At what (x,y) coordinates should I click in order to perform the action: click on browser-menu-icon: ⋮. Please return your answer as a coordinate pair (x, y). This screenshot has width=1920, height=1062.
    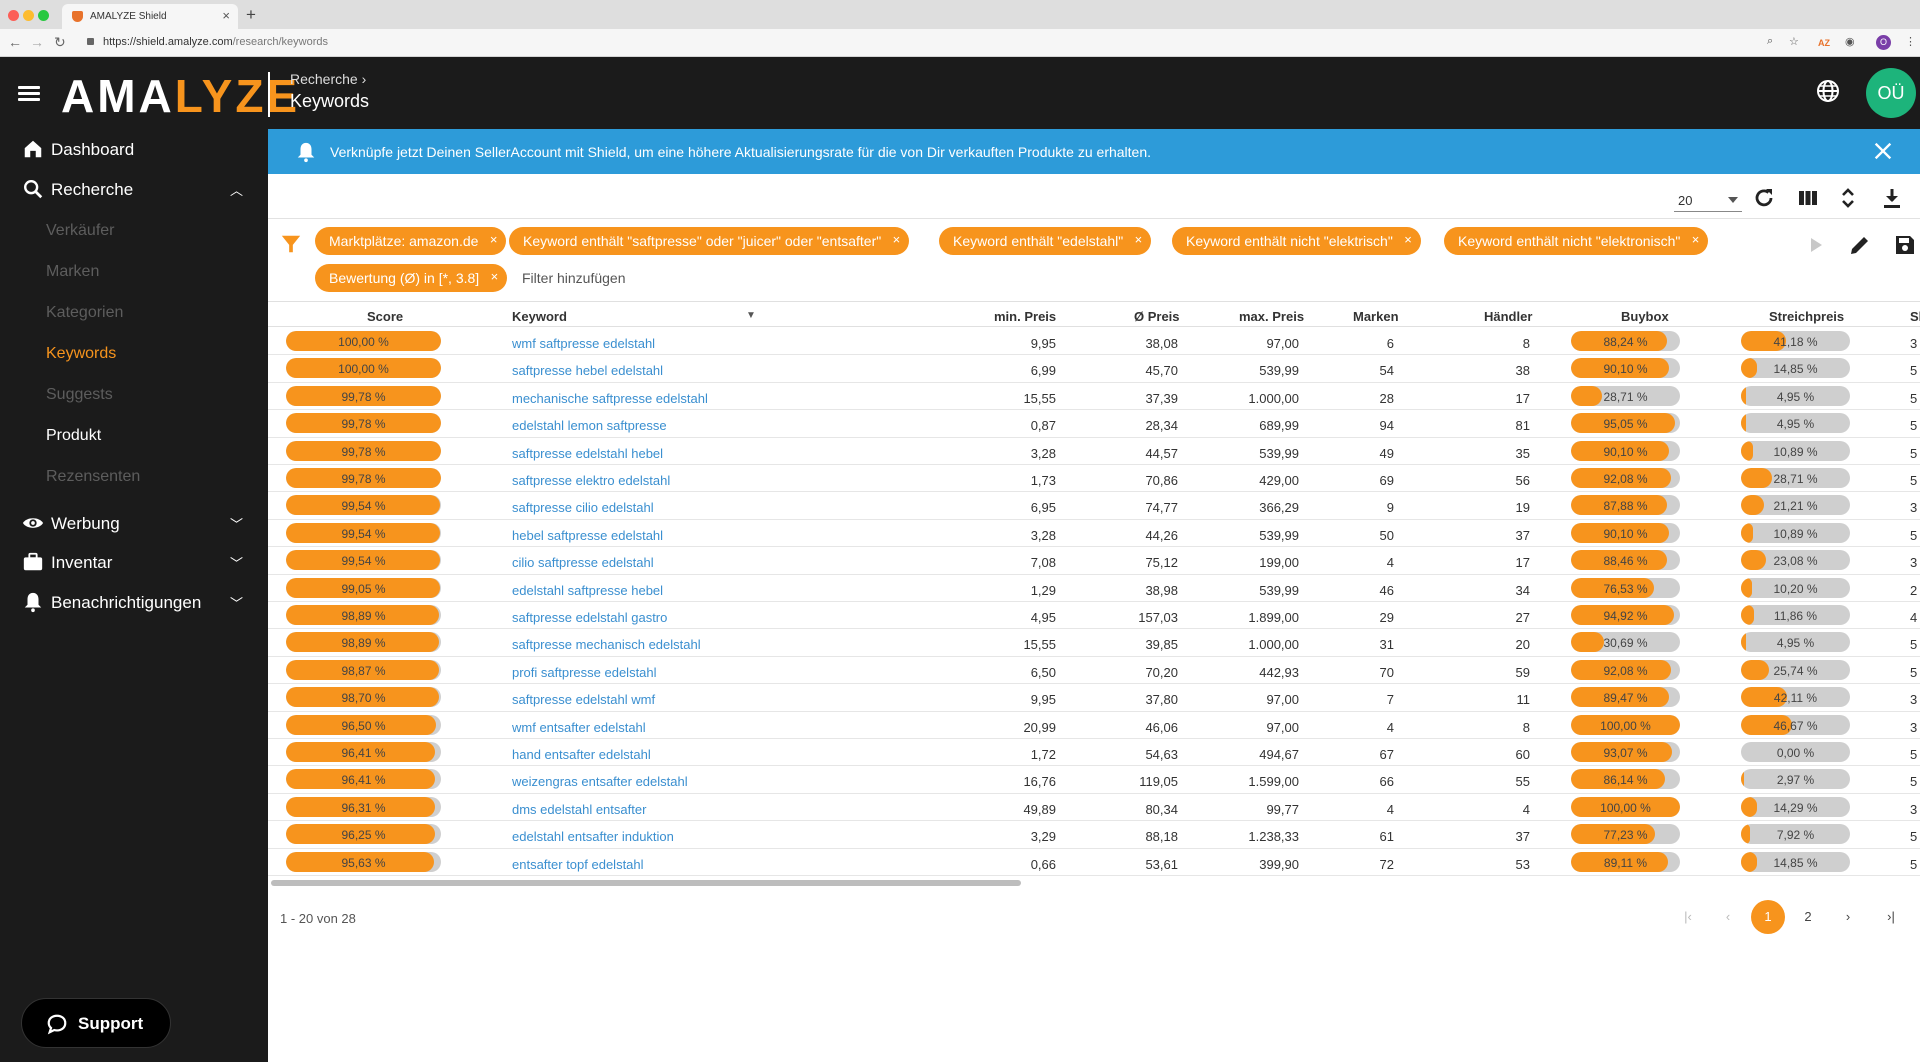
    Looking at the image, I should click on (1910, 41).